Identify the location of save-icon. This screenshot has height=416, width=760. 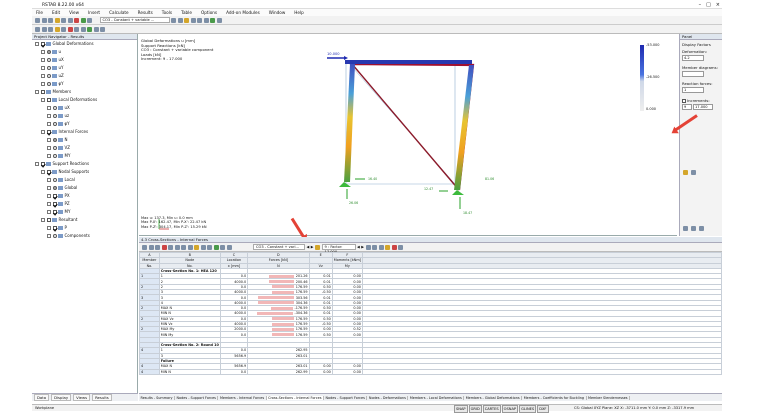
(50, 20).